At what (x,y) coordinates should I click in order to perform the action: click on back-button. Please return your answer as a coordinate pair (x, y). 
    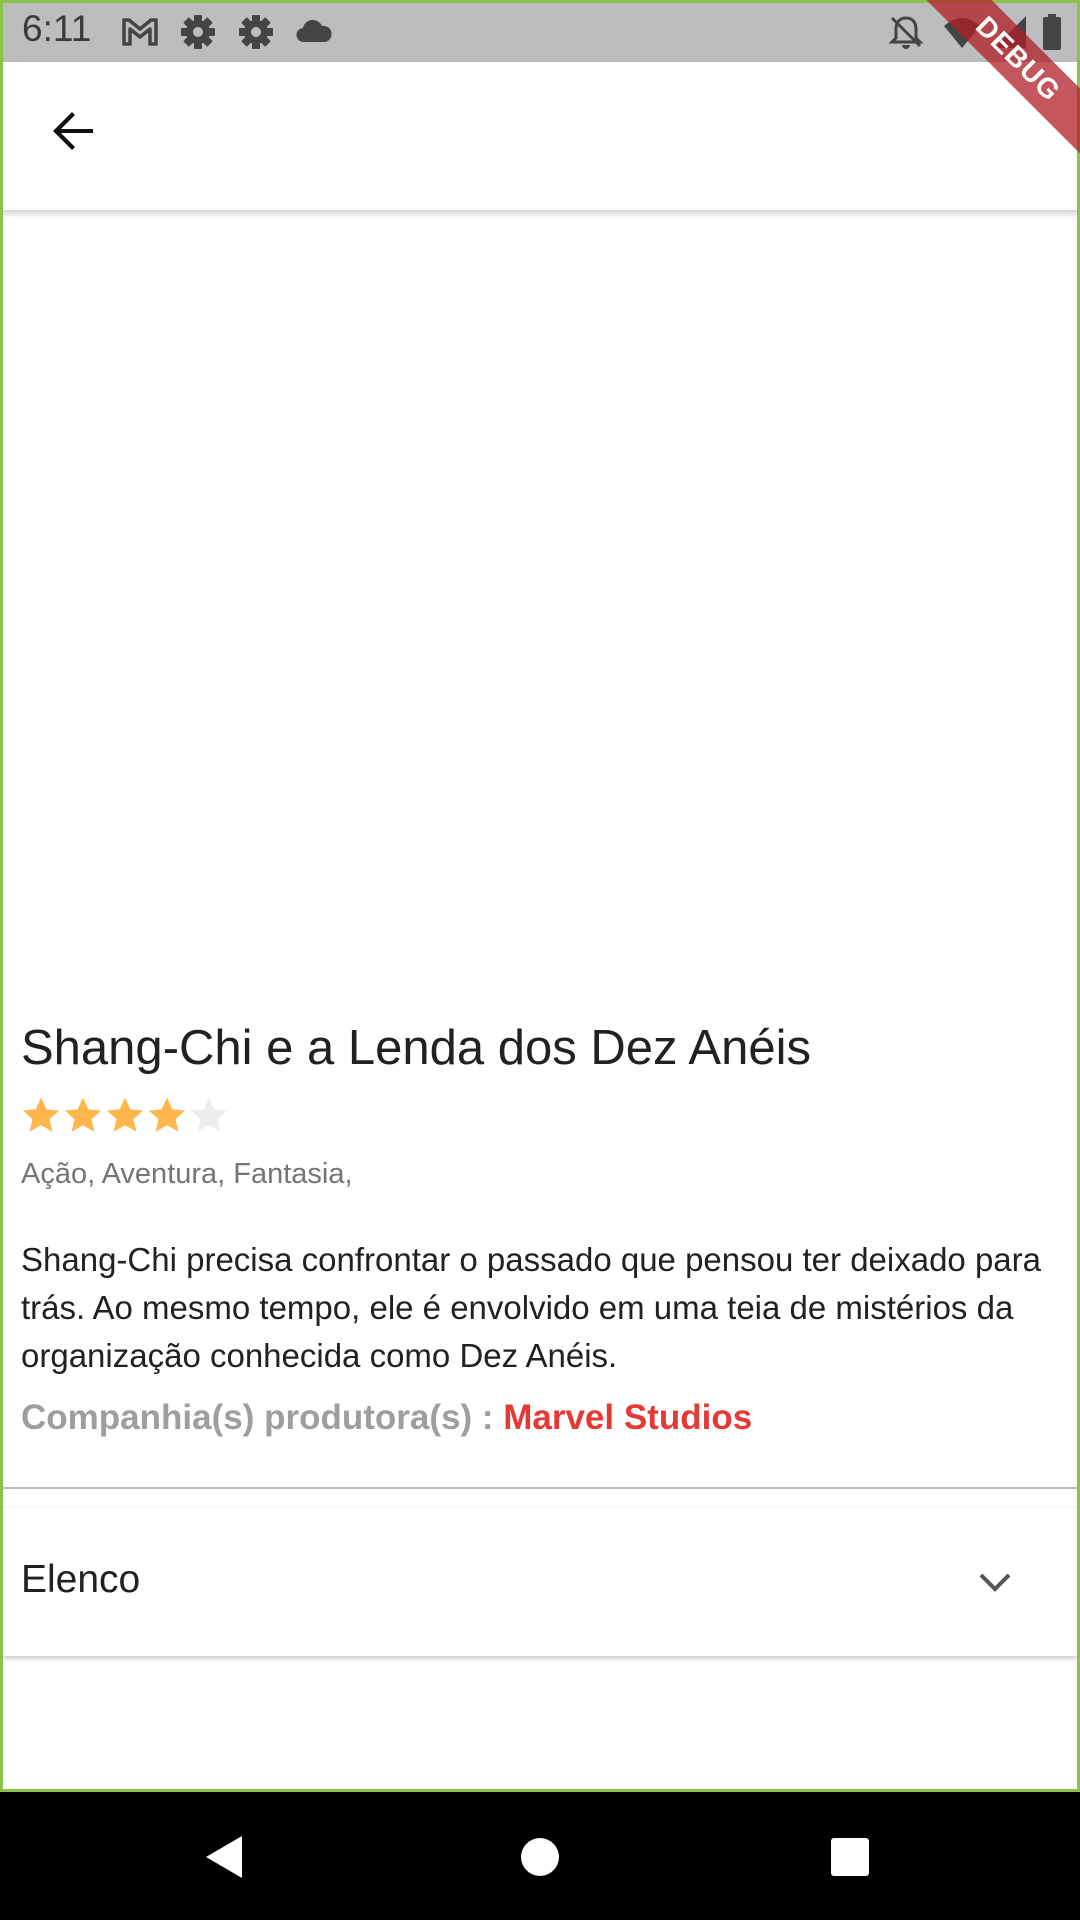
    Looking at the image, I should click on (73, 131).